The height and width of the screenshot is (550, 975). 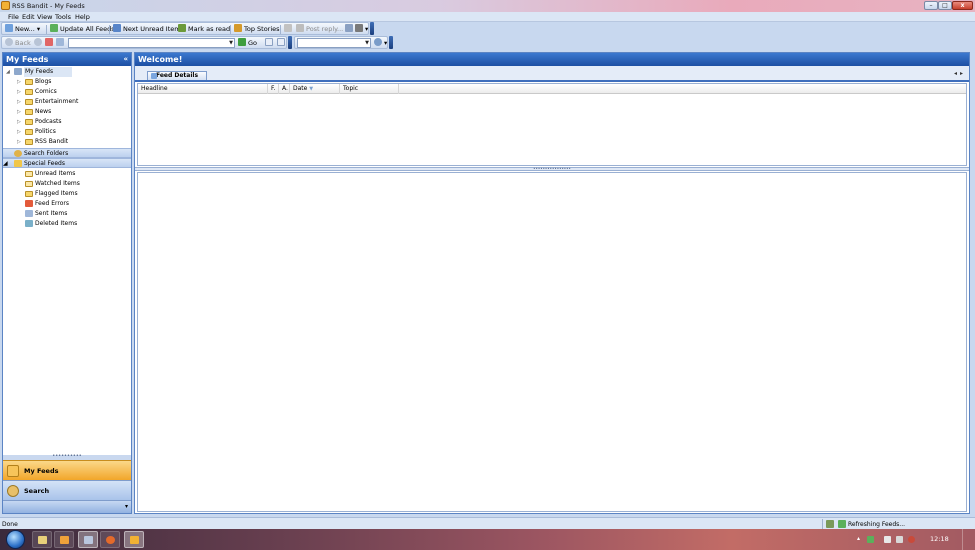 I want to click on menu-view: View, so click(x=44, y=17).